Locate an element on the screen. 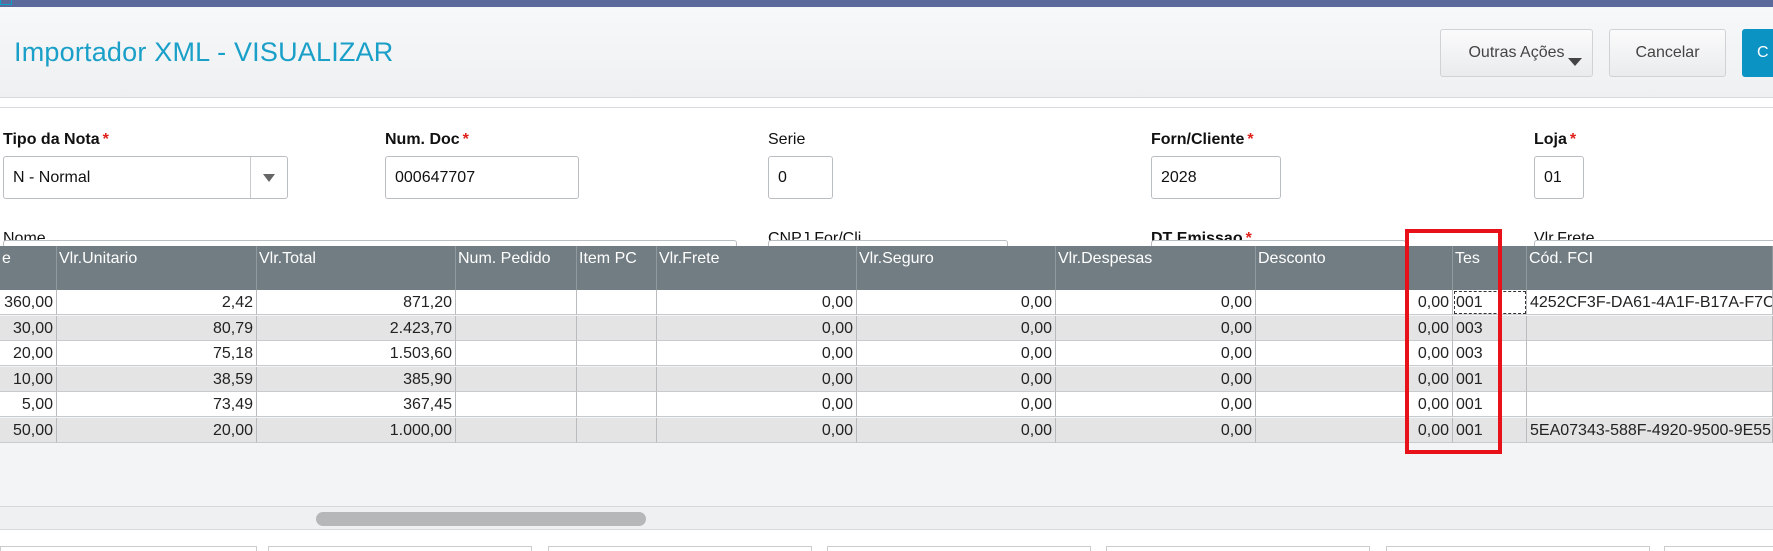 The height and width of the screenshot is (551, 1773). cell-vlr-total: 871,20 is located at coordinates (356, 302).